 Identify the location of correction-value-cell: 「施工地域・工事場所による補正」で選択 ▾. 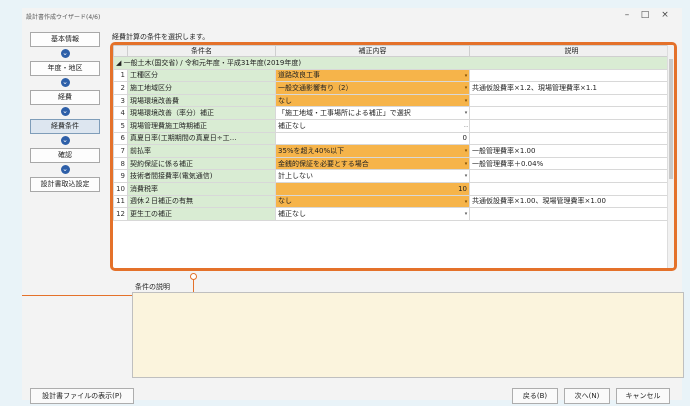
(372, 113).